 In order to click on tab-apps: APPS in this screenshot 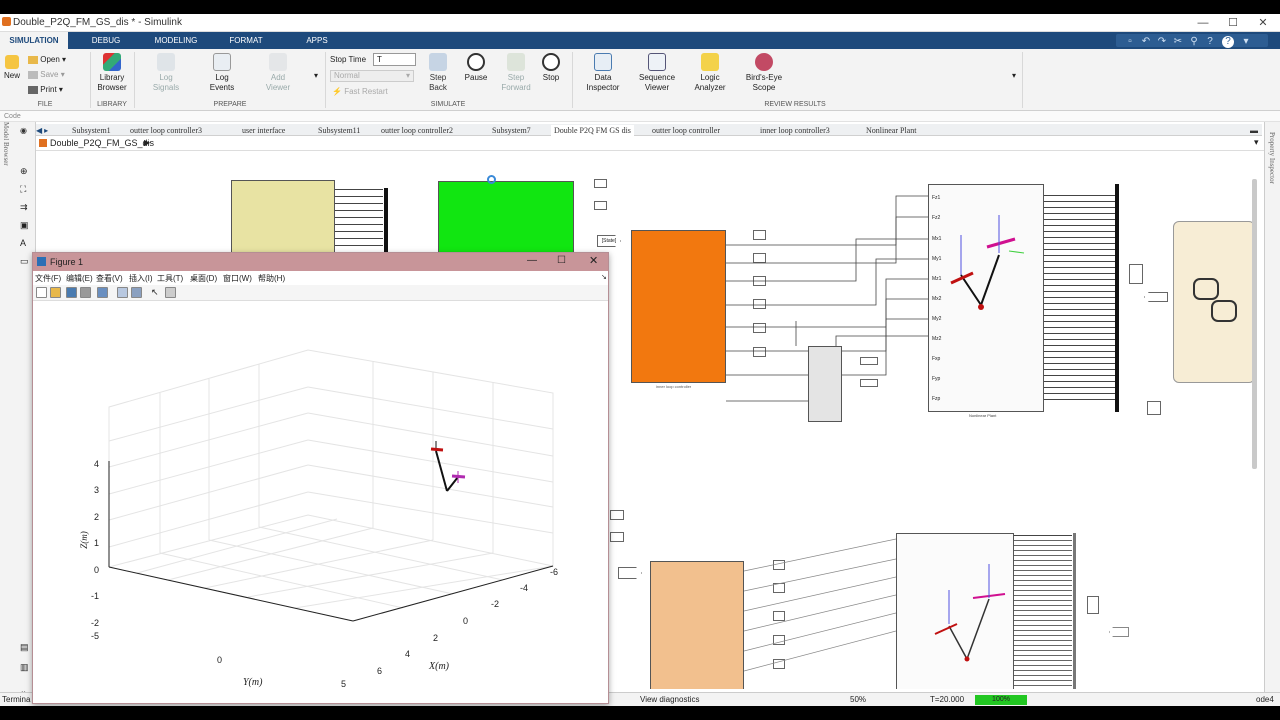, I will do `click(317, 40)`.